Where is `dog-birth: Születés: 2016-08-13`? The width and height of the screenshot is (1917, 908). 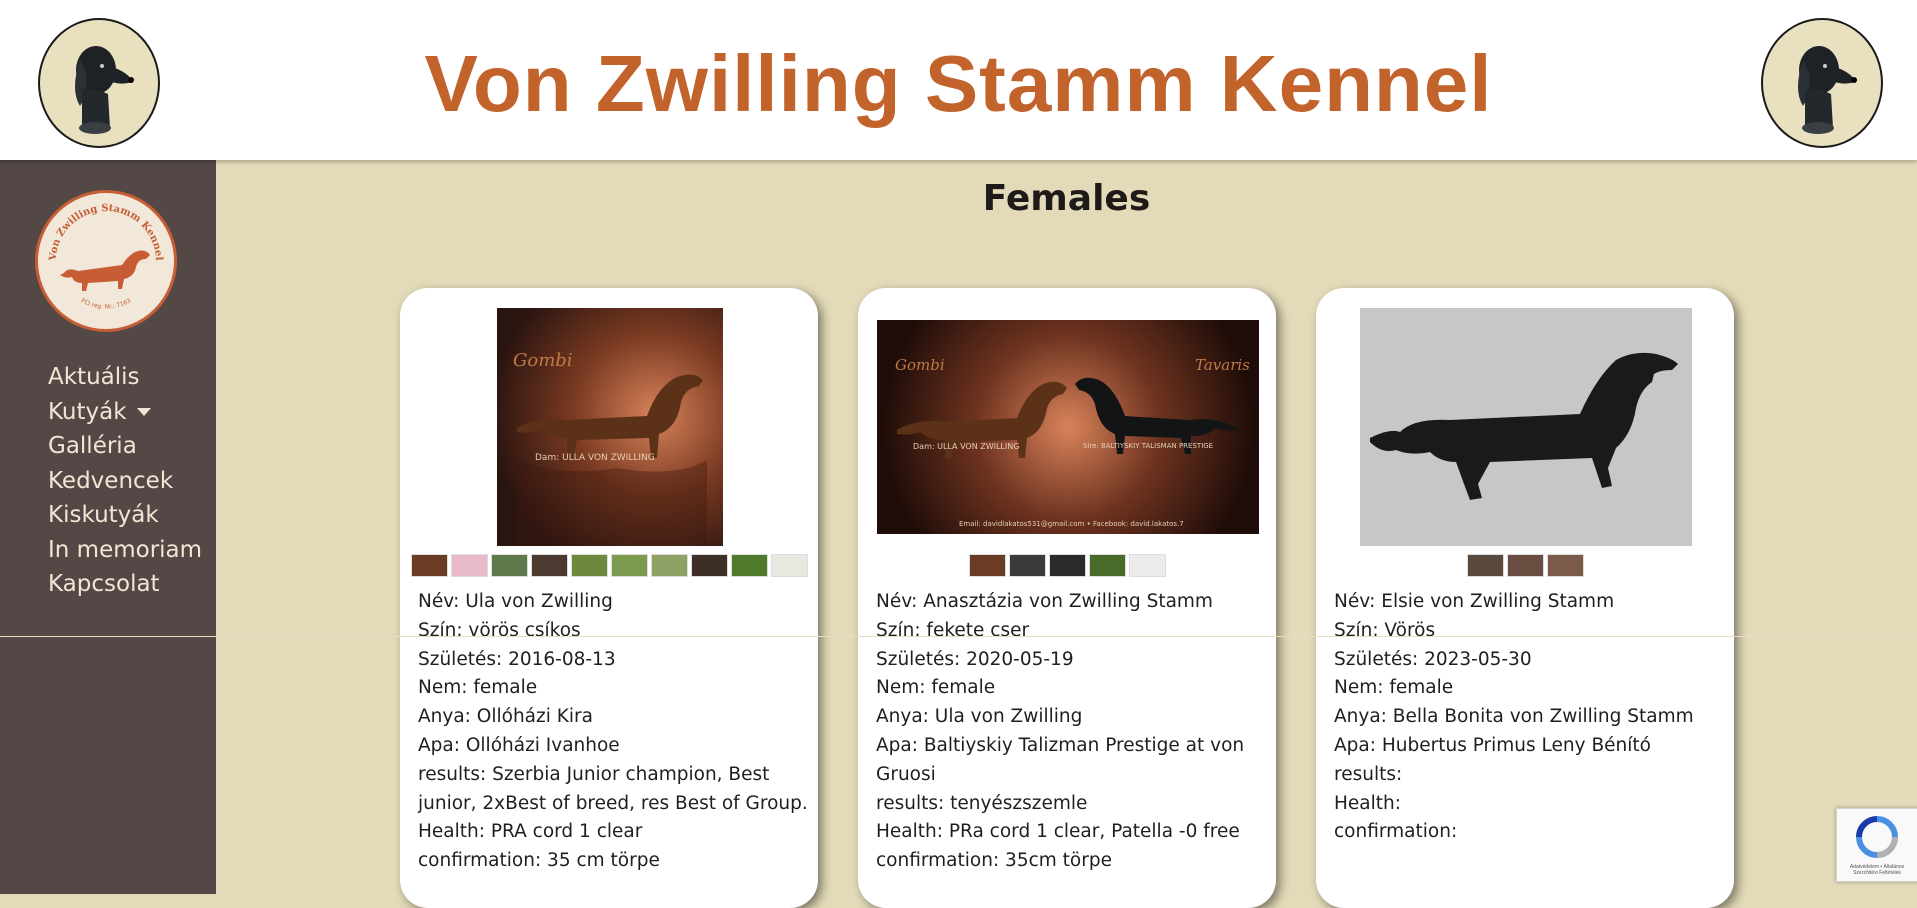
dog-birth: Születés: 2016-08-13 is located at coordinates (517, 659).